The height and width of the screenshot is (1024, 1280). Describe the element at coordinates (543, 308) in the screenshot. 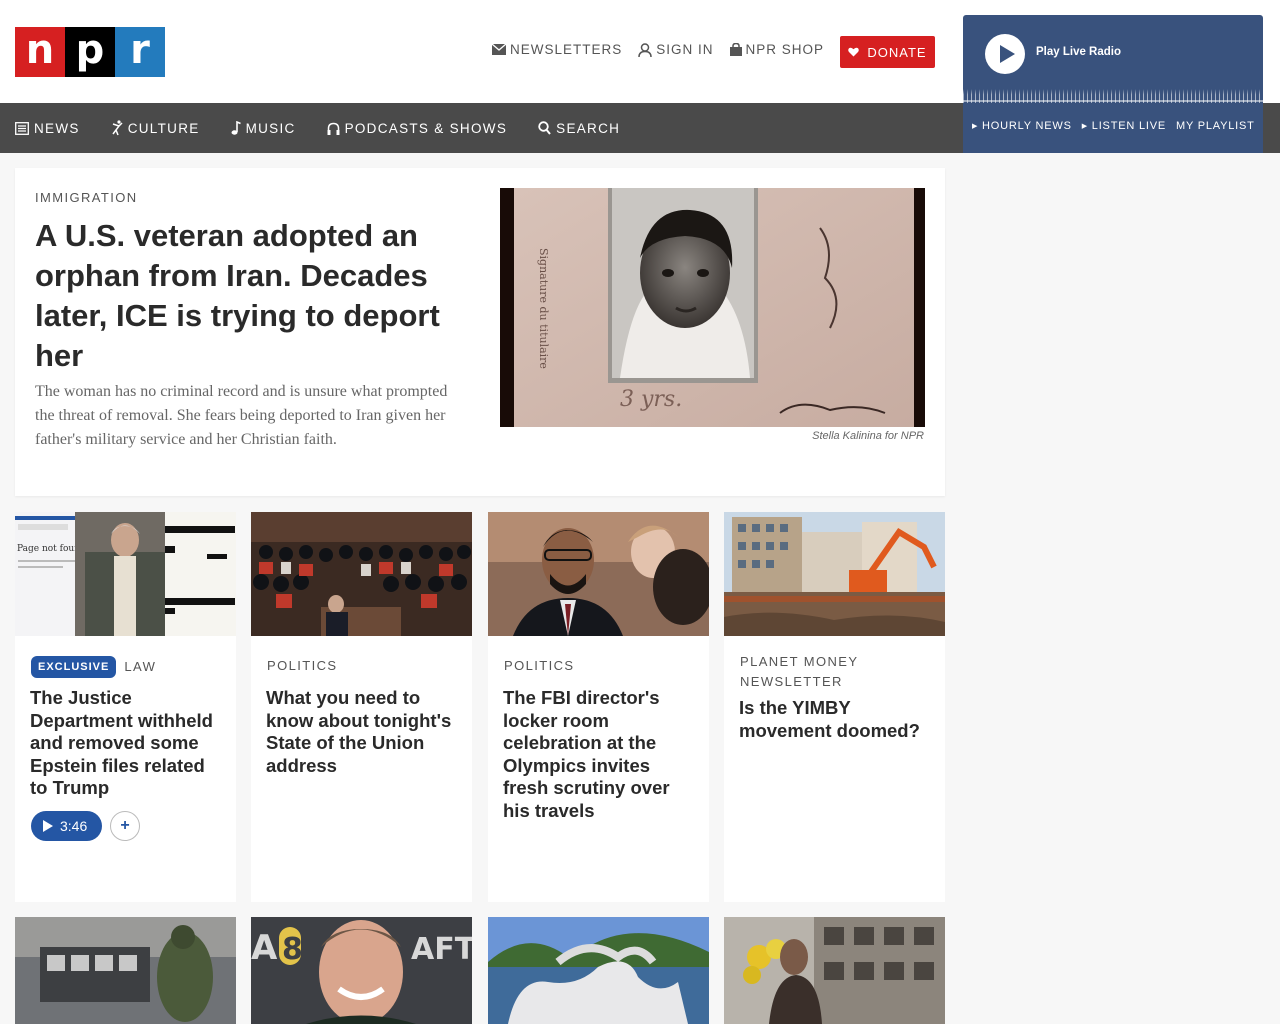

I see `photo-side-text: Signature du titulaire` at that location.